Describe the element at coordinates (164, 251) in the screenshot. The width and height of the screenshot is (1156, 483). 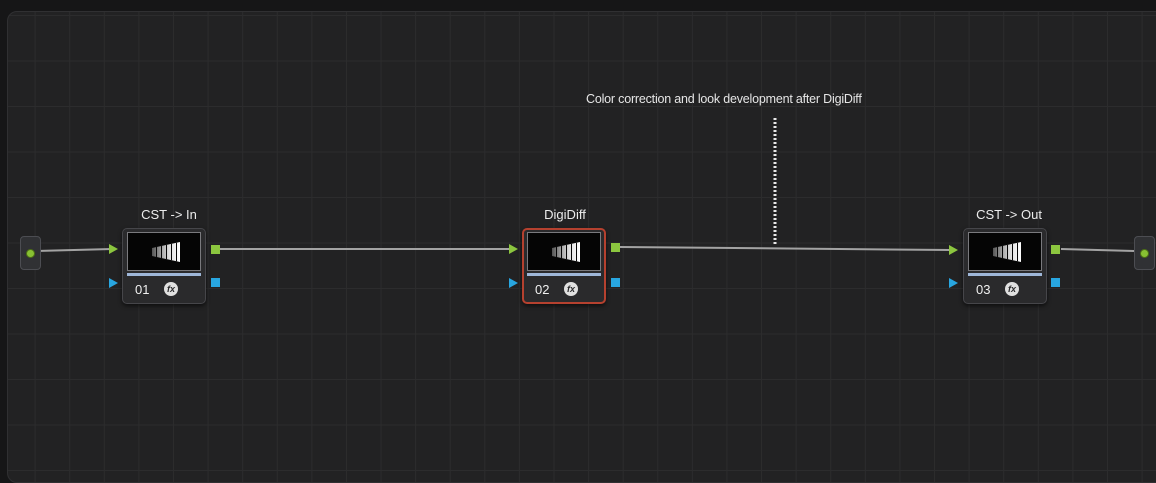
I see `node-01-thumbnail` at that location.